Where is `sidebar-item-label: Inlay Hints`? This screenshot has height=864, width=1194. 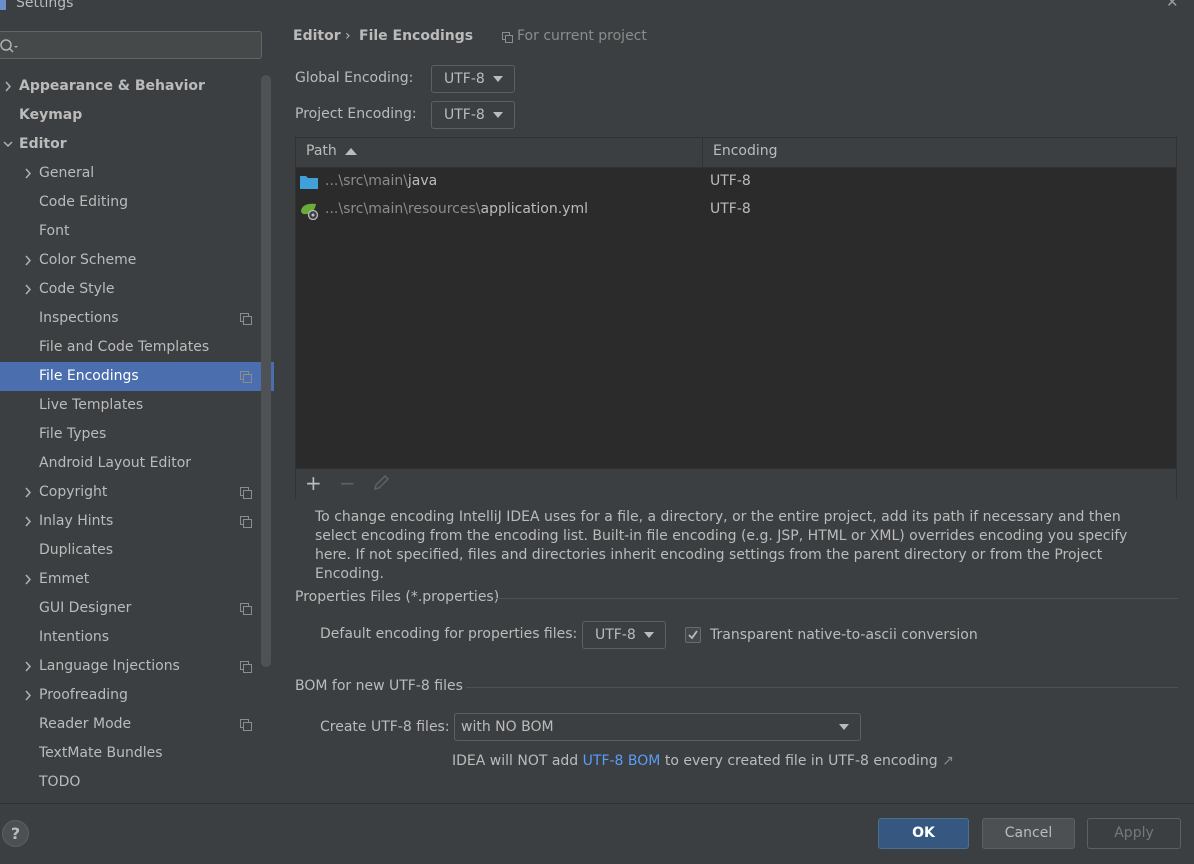
sidebar-item-label: Inlay Hints is located at coordinates (76, 521).